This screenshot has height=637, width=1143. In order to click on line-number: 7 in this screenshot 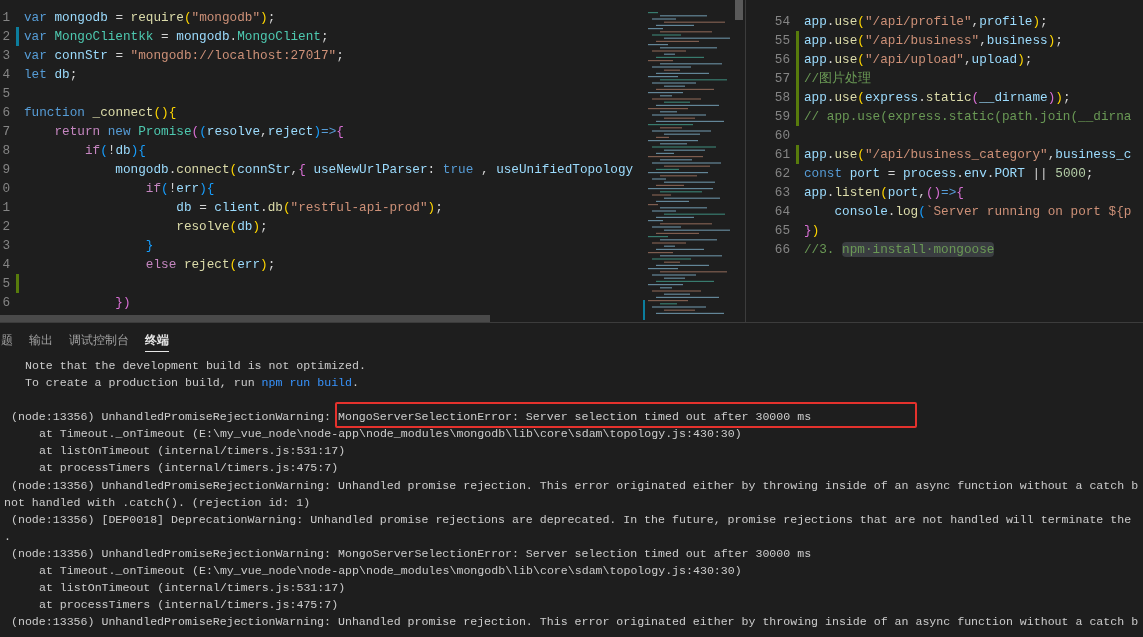, I will do `click(5, 132)`.